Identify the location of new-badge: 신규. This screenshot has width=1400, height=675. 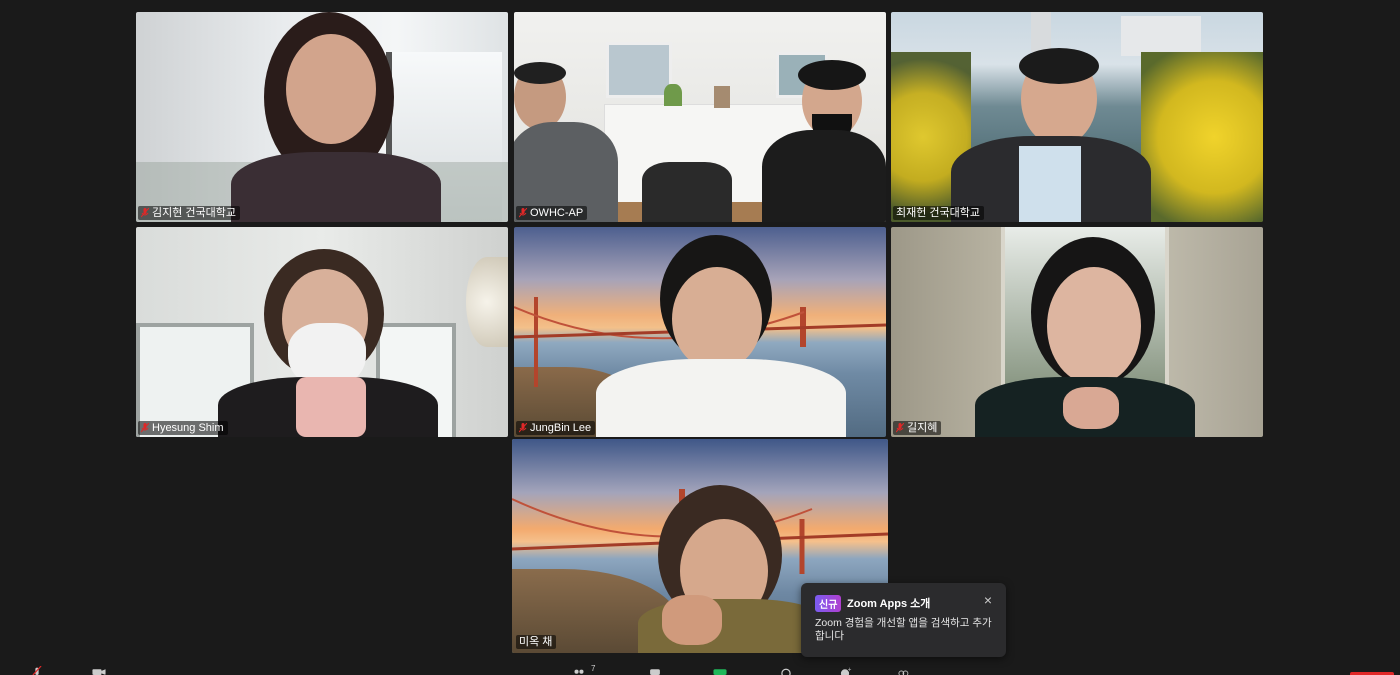
(828, 603).